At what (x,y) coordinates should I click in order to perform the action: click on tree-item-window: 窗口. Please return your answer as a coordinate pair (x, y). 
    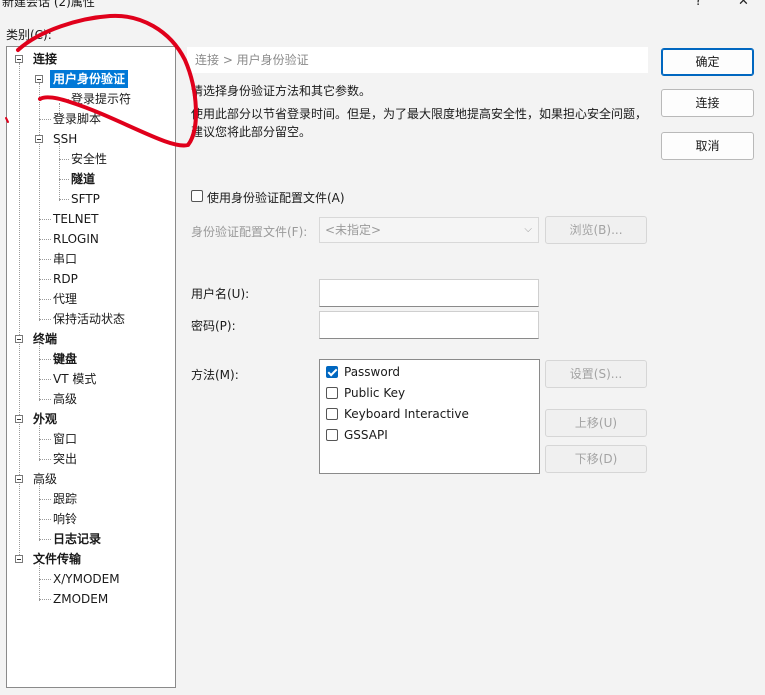
    Looking at the image, I should click on (65, 439).